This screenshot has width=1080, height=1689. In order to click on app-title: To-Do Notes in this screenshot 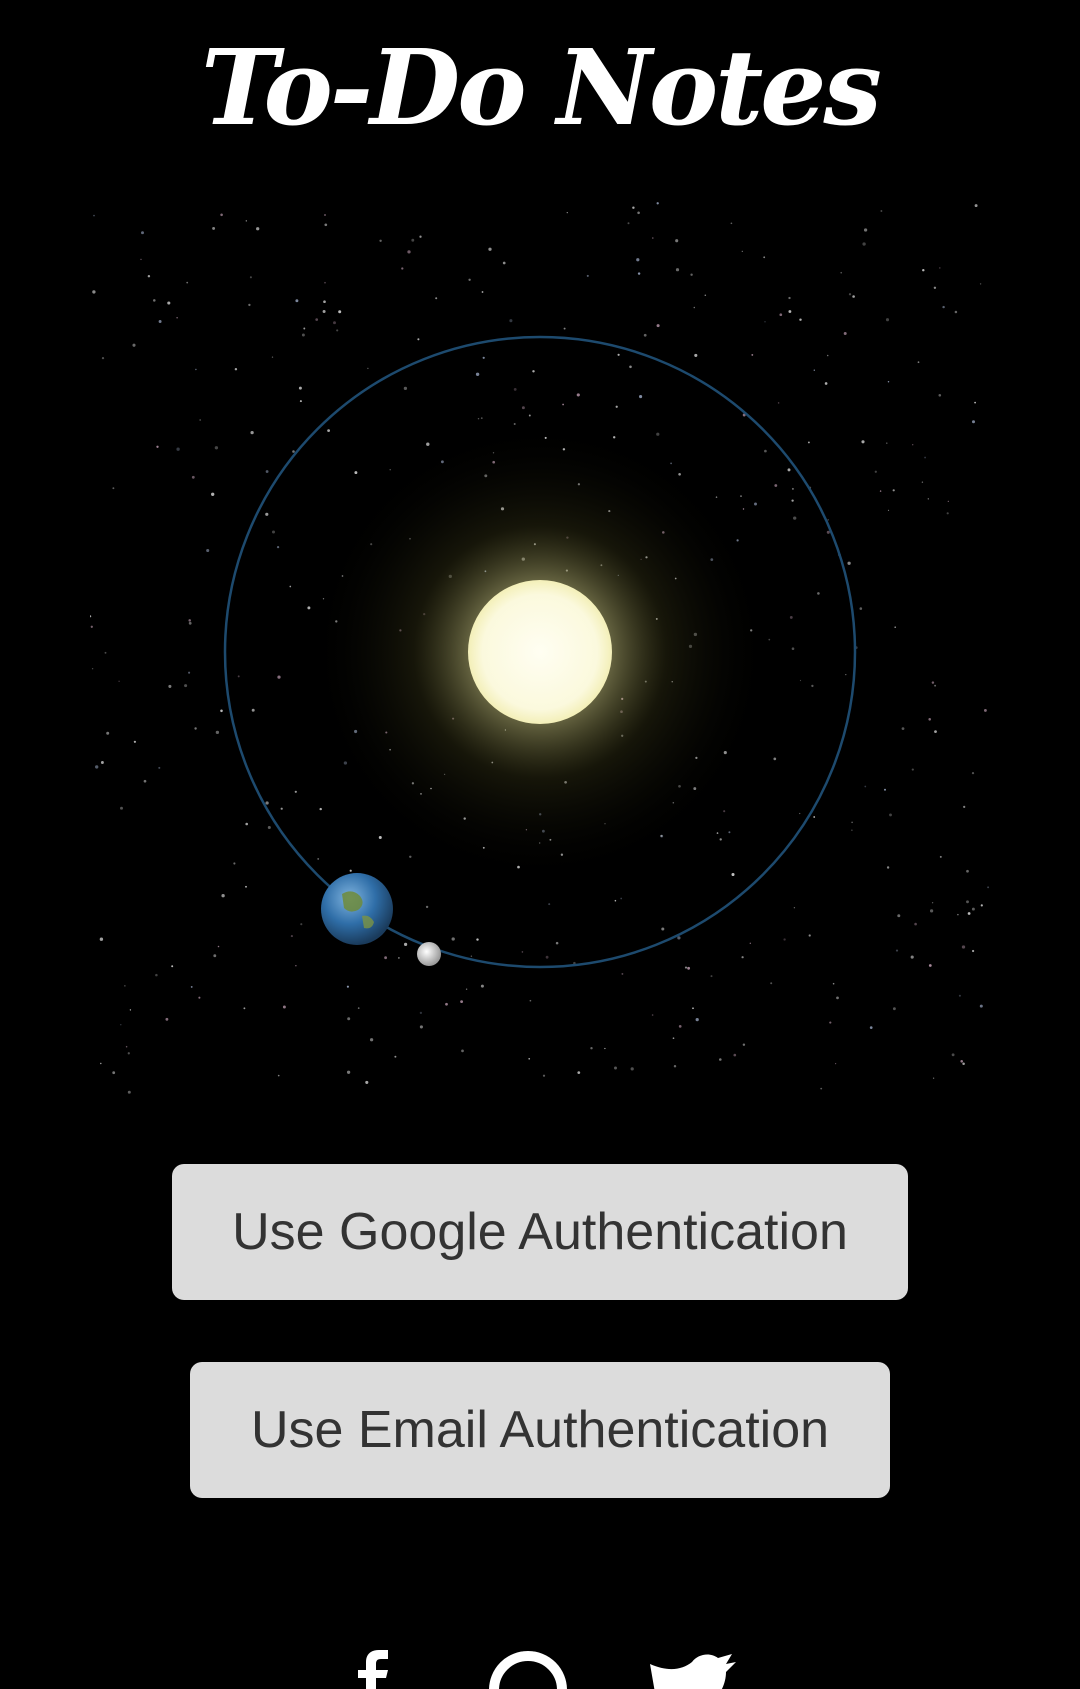, I will do `click(541, 87)`.